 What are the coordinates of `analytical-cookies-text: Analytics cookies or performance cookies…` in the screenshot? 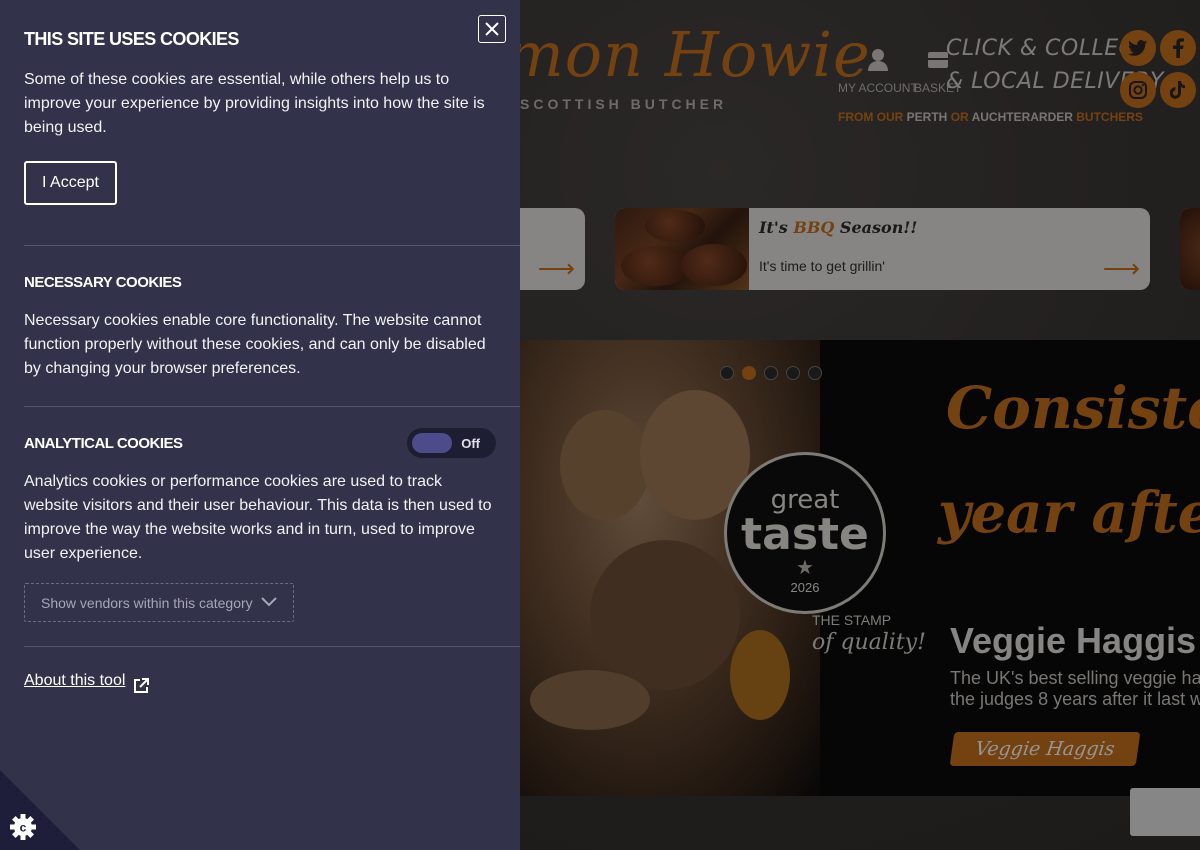 It's located at (258, 517).